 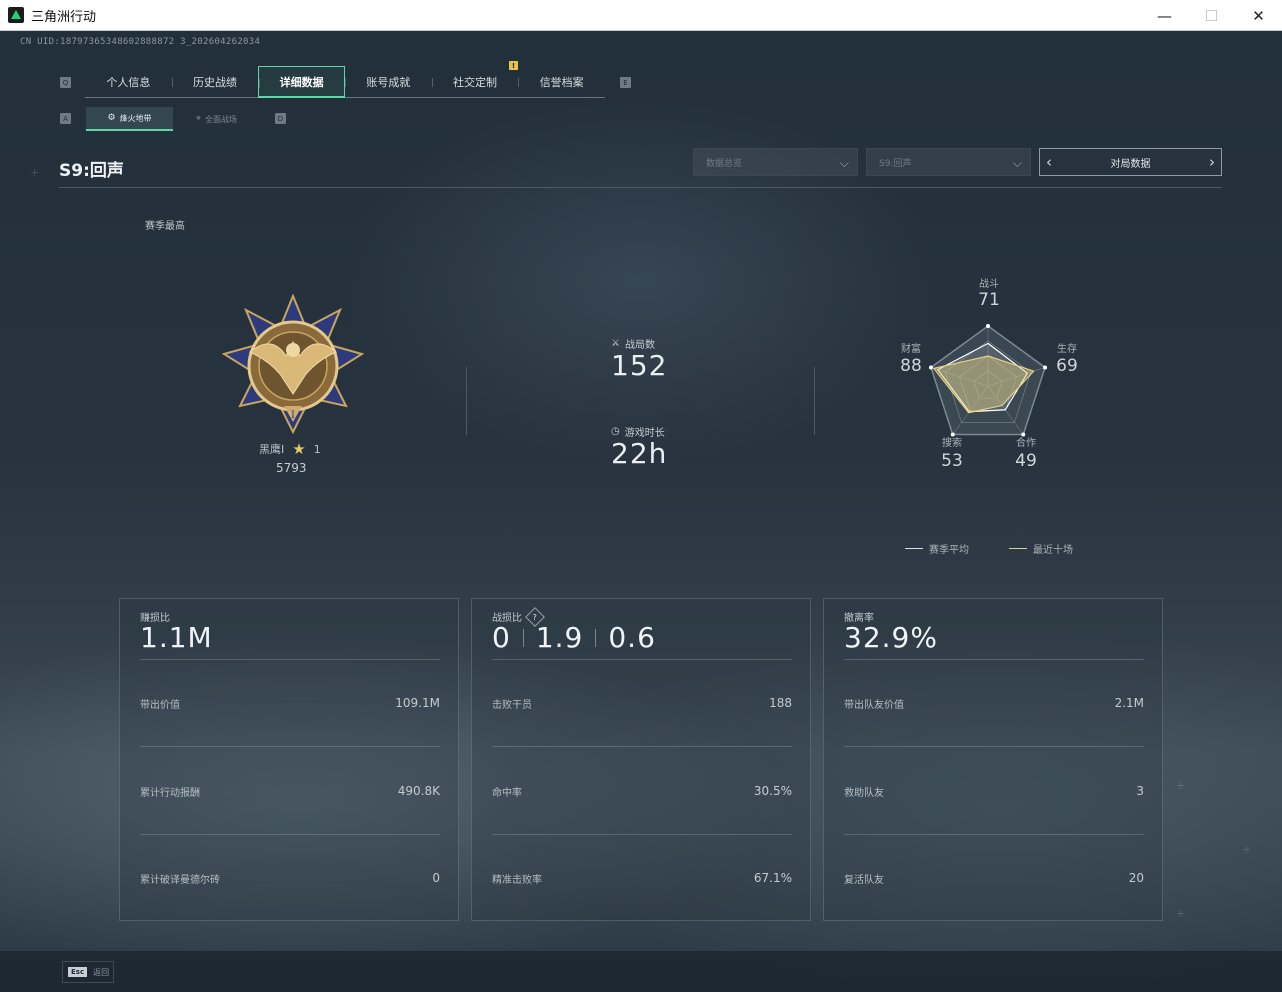 What do you see at coordinates (625, 82) in the screenshot?
I see `tab-next-key-hint: E` at bounding box center [625, 82].